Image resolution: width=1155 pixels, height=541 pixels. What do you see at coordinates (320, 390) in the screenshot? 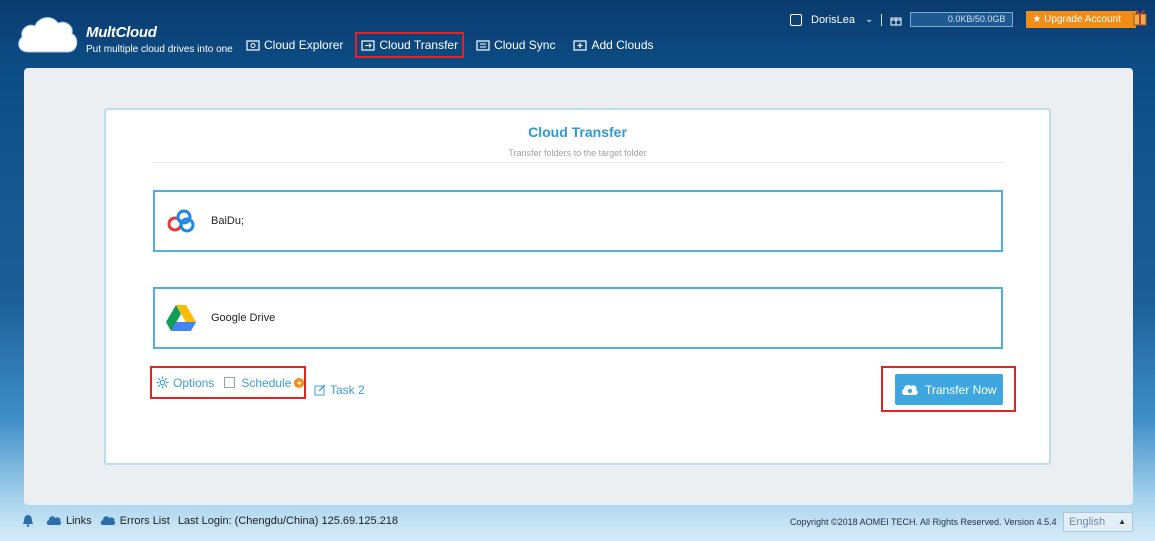
I see `edit-icon` at bounding box center [320, 390].